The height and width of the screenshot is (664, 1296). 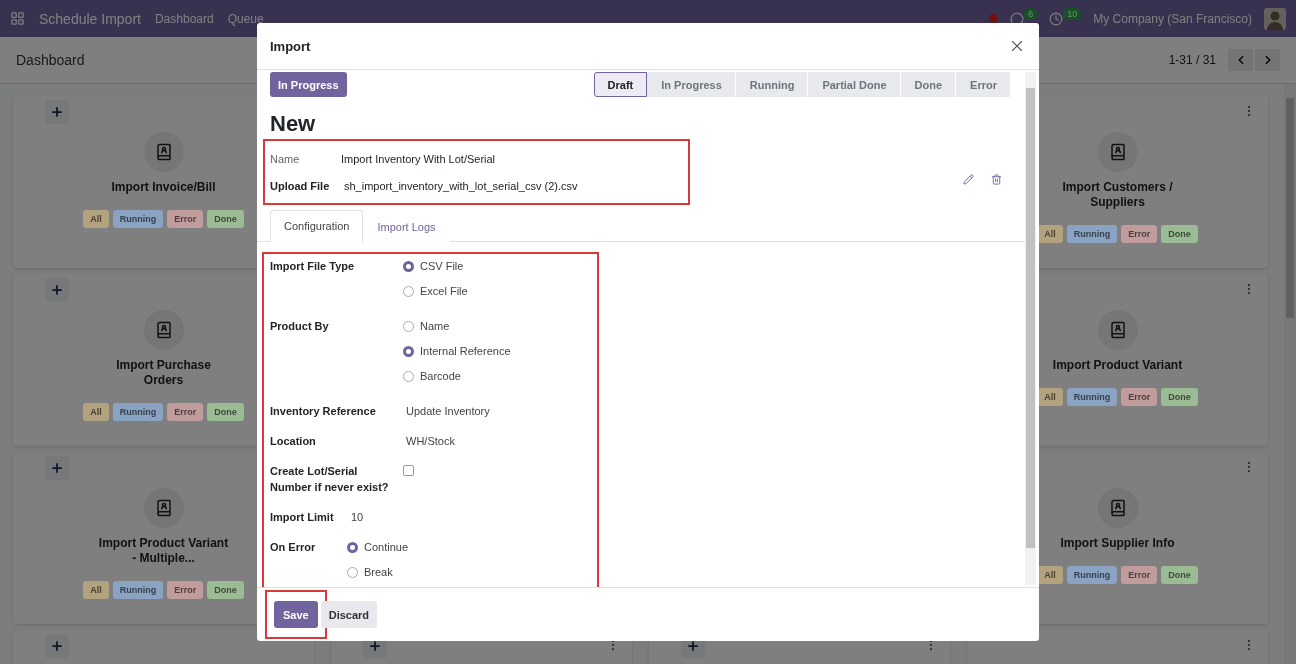 What do you see at coordinates (1192, 60) in the screenshot?
I see `pager-value: 1-31 / 31` at bounding box center [1192, 60].